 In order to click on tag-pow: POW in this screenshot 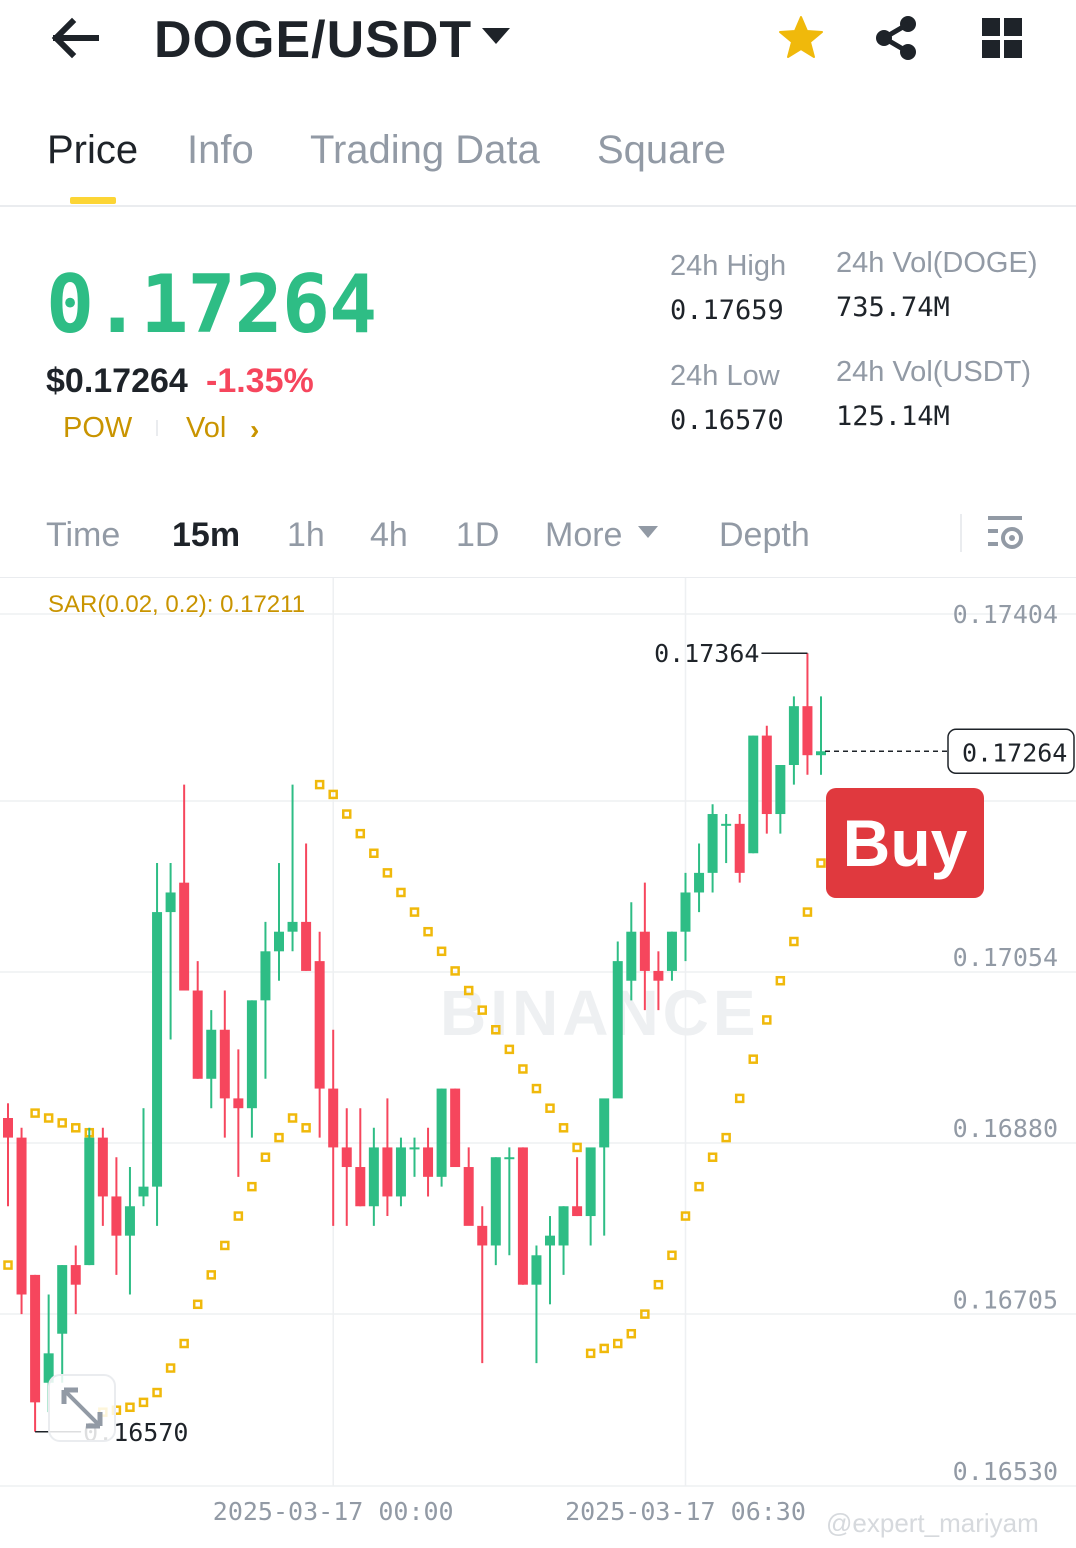, I will do `click(97, 428)`.